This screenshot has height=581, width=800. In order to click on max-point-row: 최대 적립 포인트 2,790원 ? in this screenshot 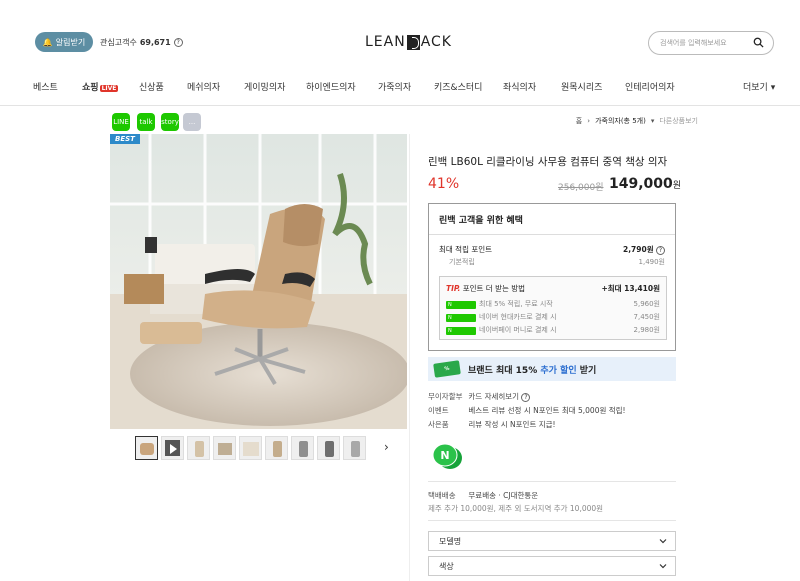, I will do `click(552, 249)`.